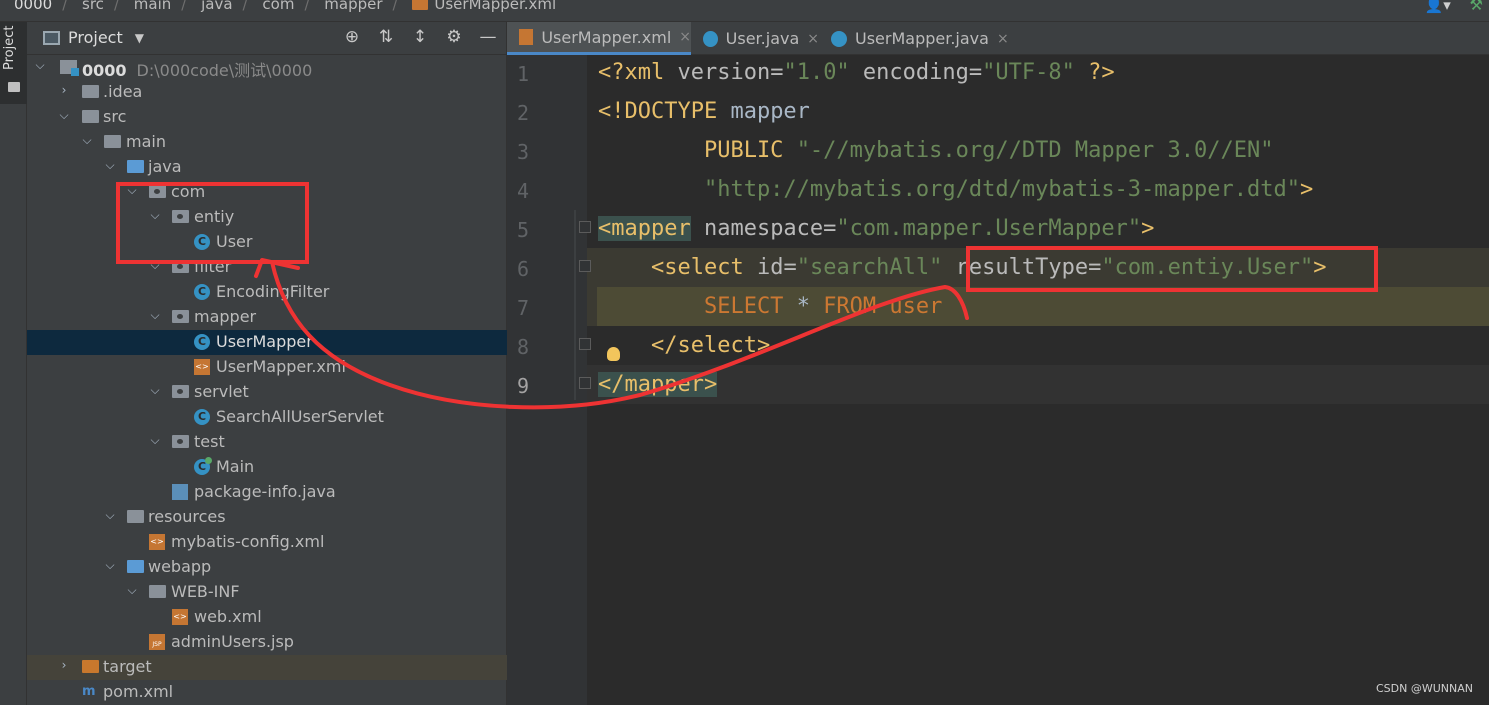 The width and height of the screenshot is (1489, 705). What do you see at coordinates (203, 466) in the screenshot?
I see `java-main-class-icon: C` at bounding box center [203, 466].